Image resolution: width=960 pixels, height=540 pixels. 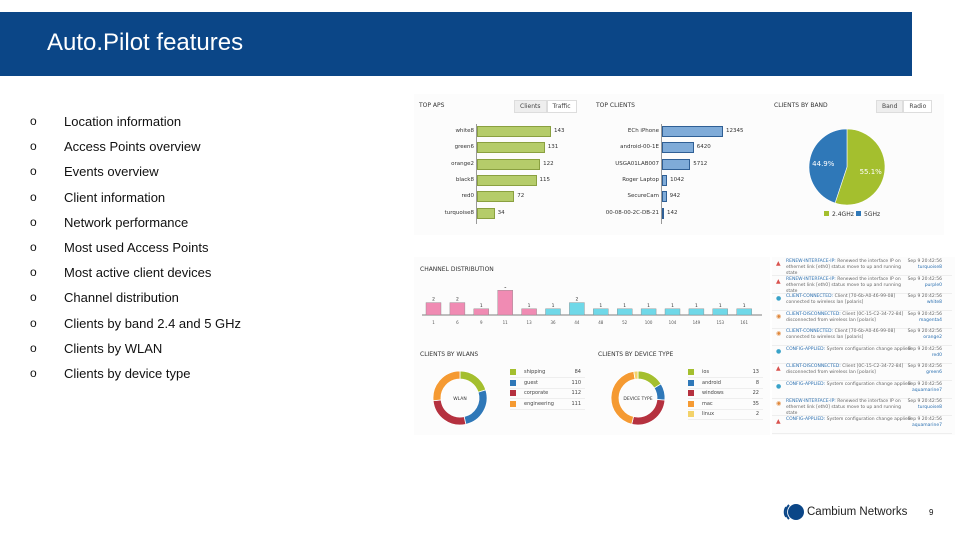 What do you see at coordinates (925, 338) in the screenshot?
I see `event-ap-link: orange2` at bounding box center [925, 338].